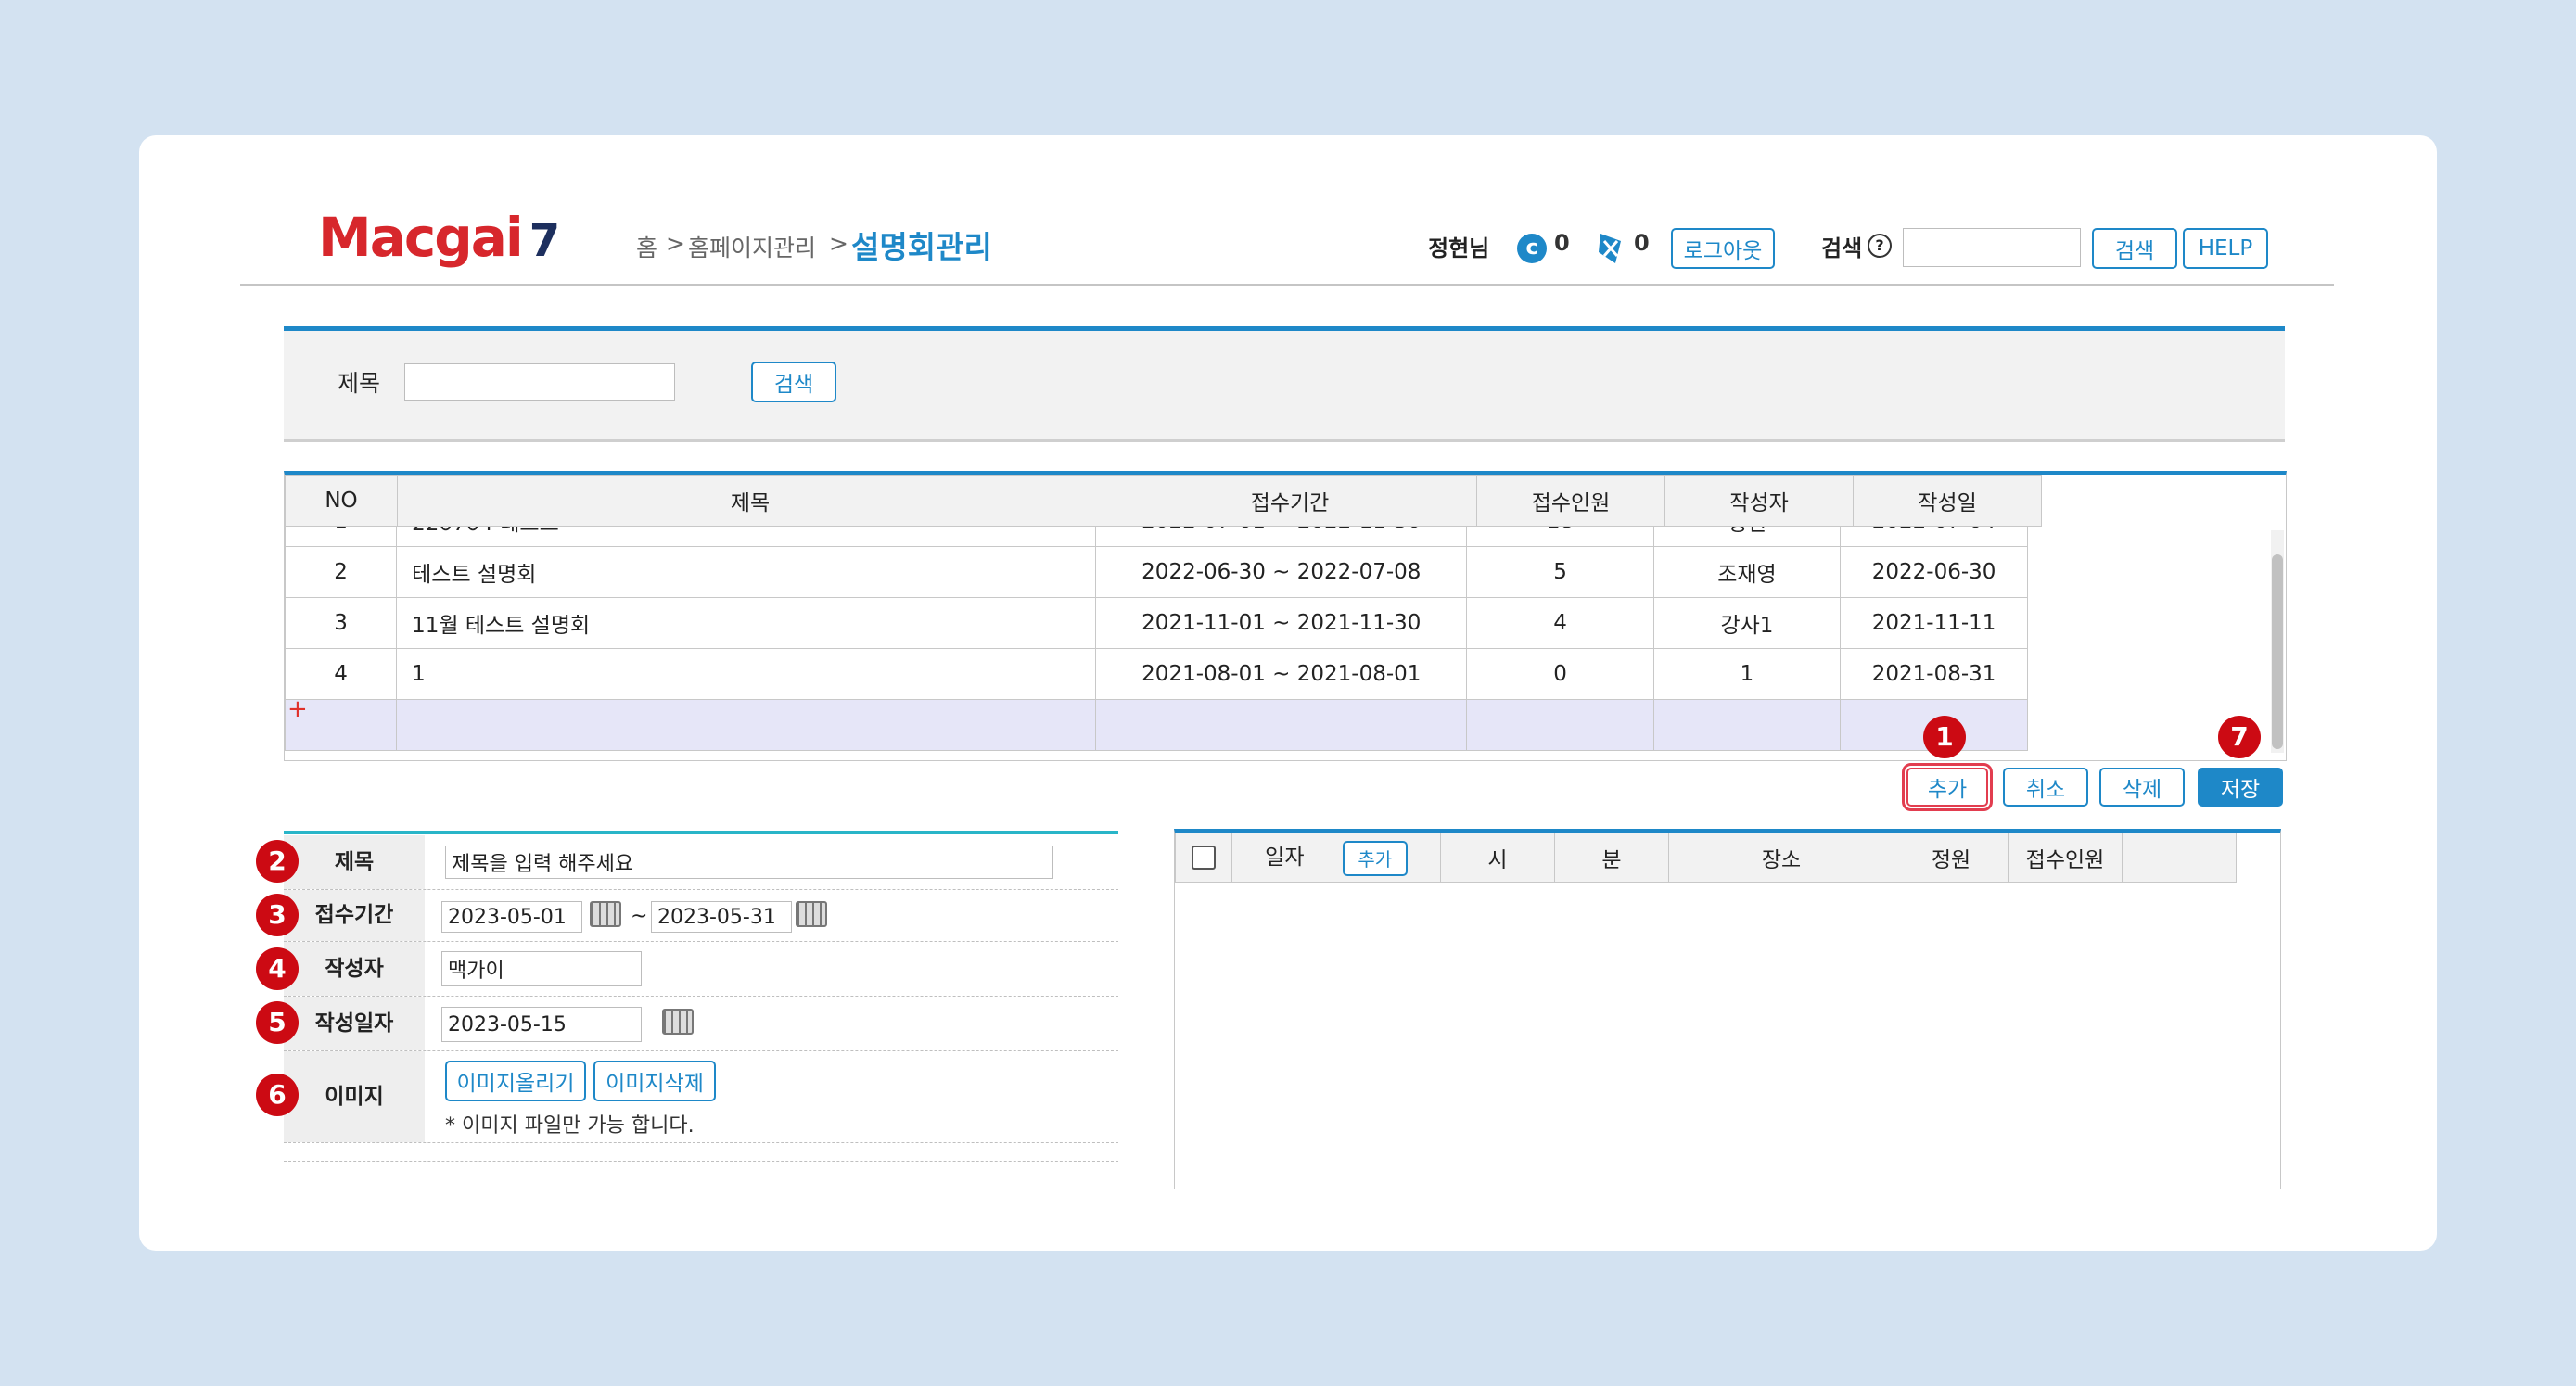 The image size is (2576, 1386). I want to click on cell-no: 3, so click(341, 623).